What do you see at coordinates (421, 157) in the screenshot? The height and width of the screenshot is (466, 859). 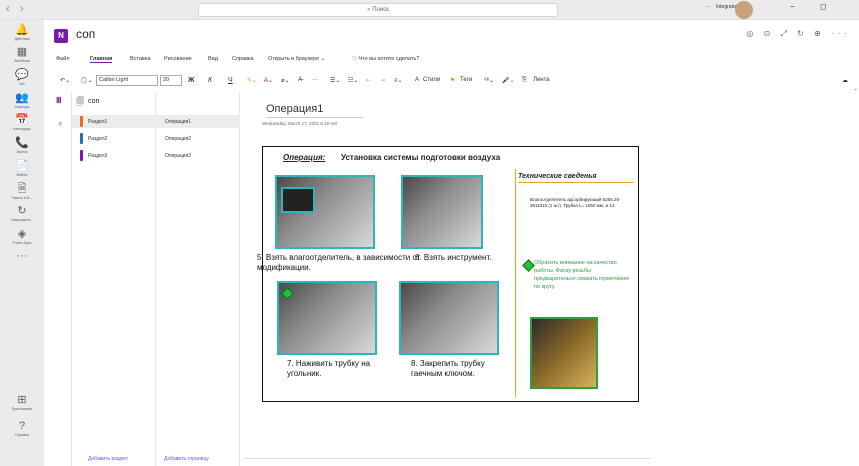 I see `operation-heading: Установка системы подготовки воздуха` at bounding box center [421, 157].